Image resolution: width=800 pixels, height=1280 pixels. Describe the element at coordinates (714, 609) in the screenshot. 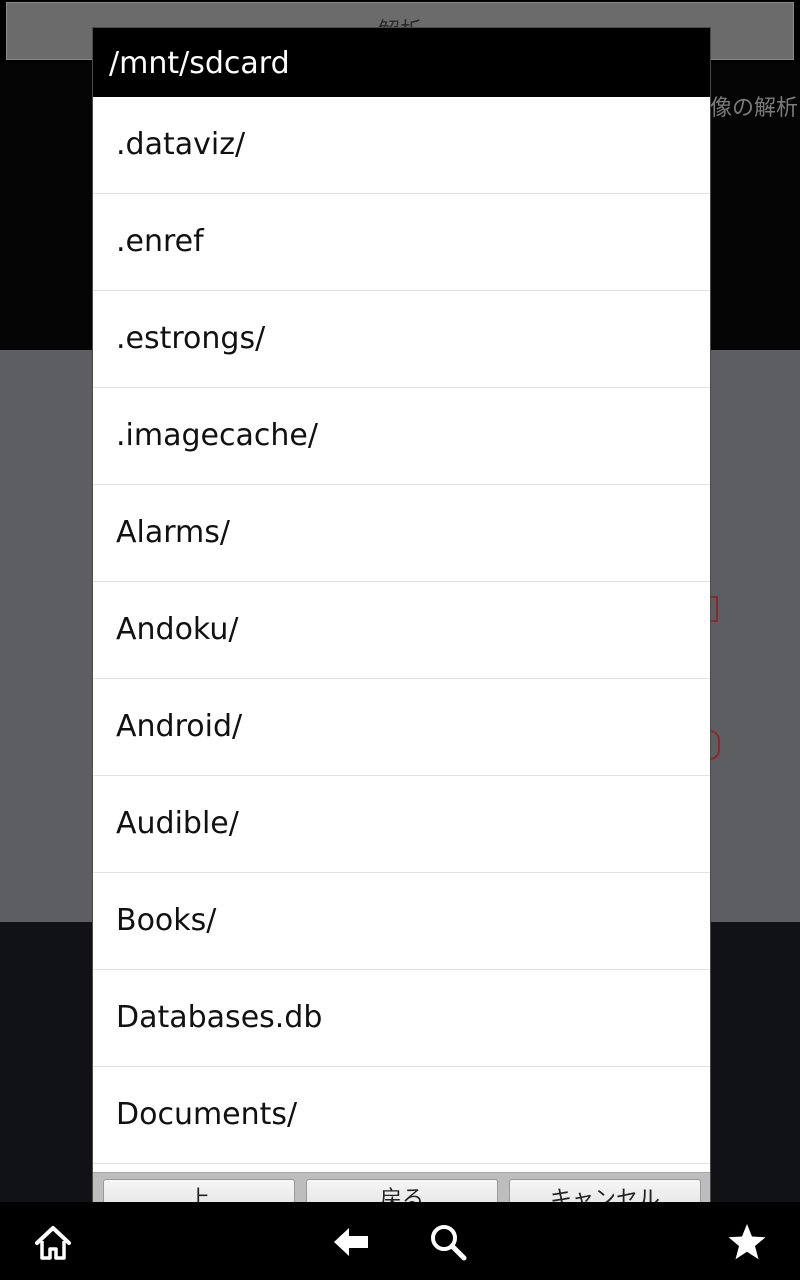

I see `background-bracket-mark` at that location.